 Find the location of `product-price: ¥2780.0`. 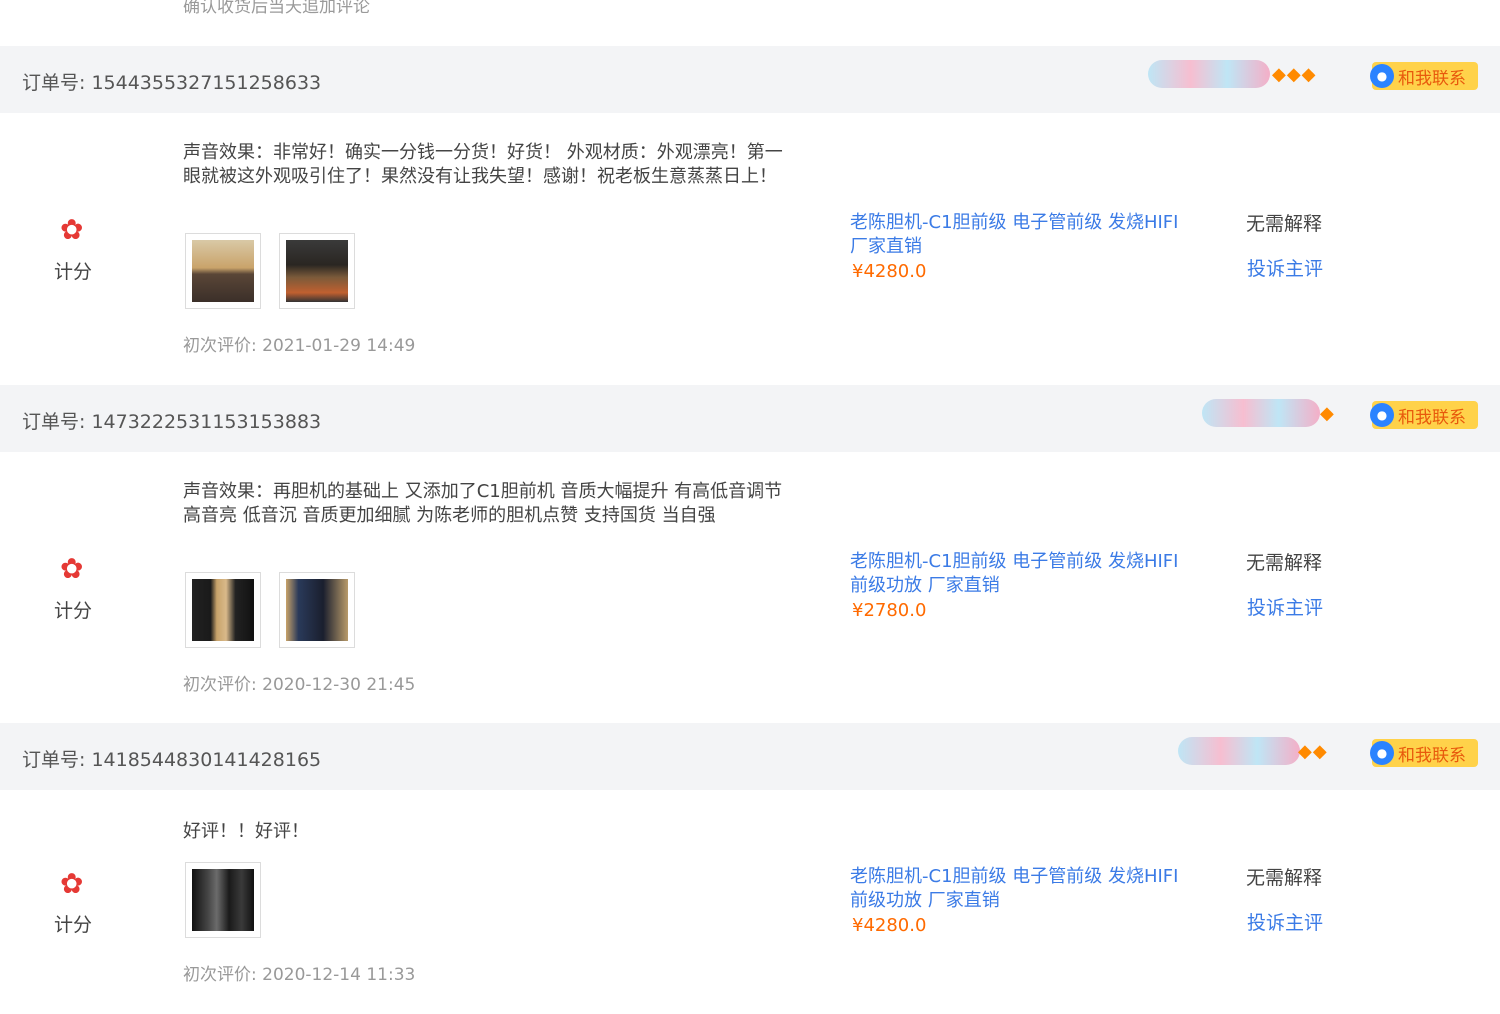

product-price: ¥2780.0 is located at coordinates (889, 610).